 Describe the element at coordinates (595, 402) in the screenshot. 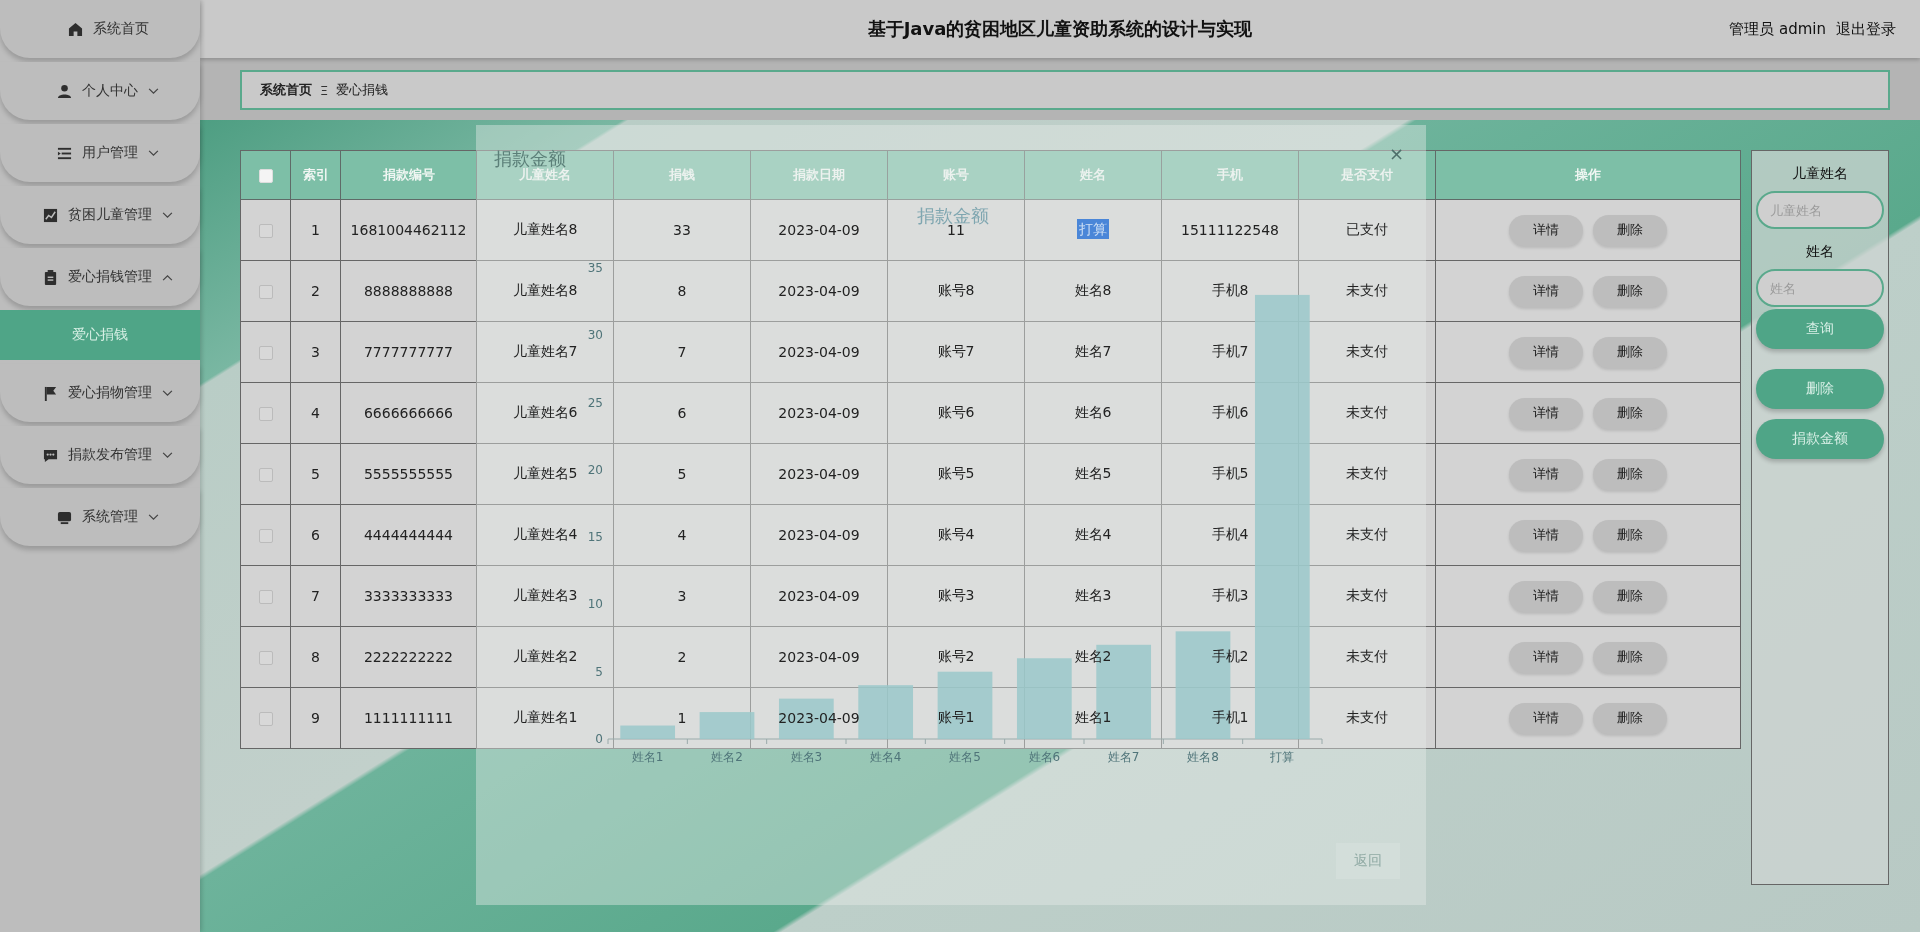

I see `y-tick-label: 25` at that location.